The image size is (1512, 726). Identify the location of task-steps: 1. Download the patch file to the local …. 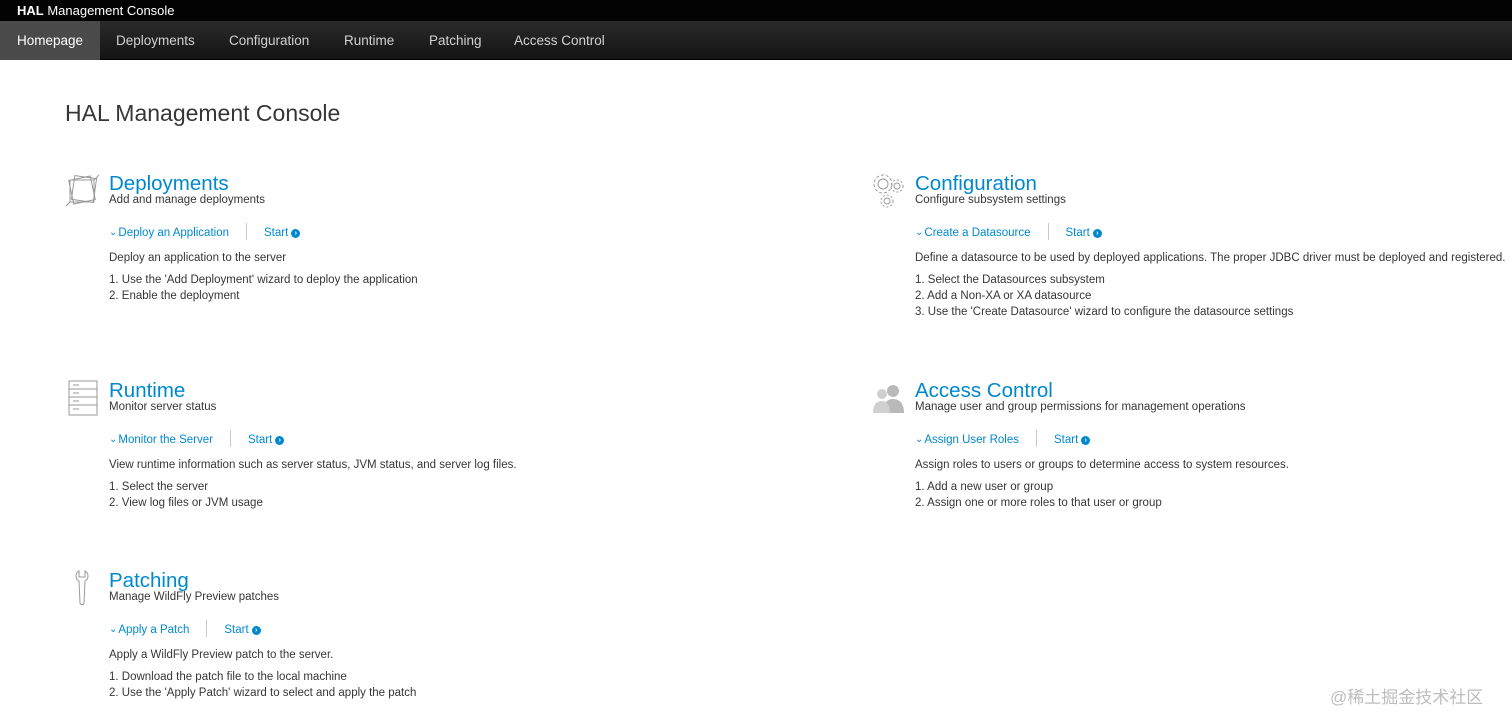
(262, 685).